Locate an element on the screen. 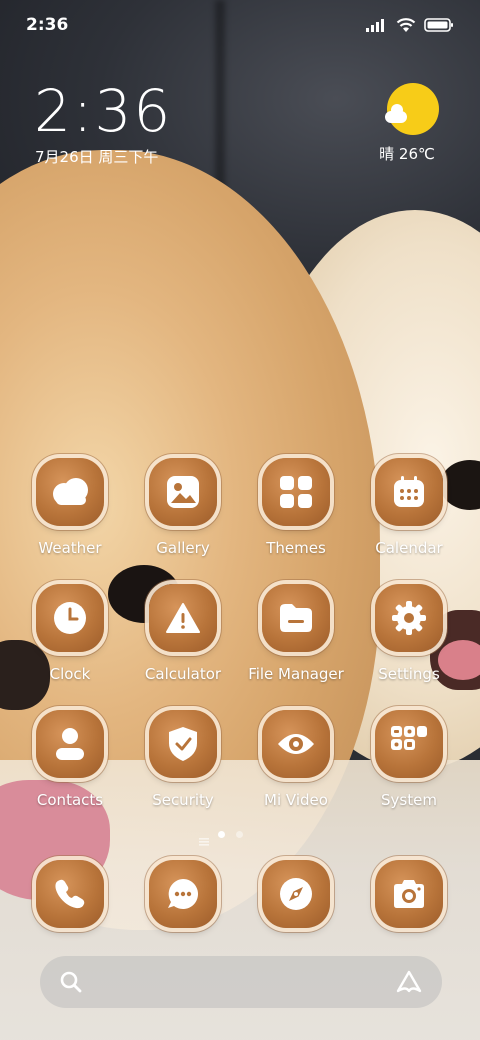  page-indicator is located at coordinates (240, 838).